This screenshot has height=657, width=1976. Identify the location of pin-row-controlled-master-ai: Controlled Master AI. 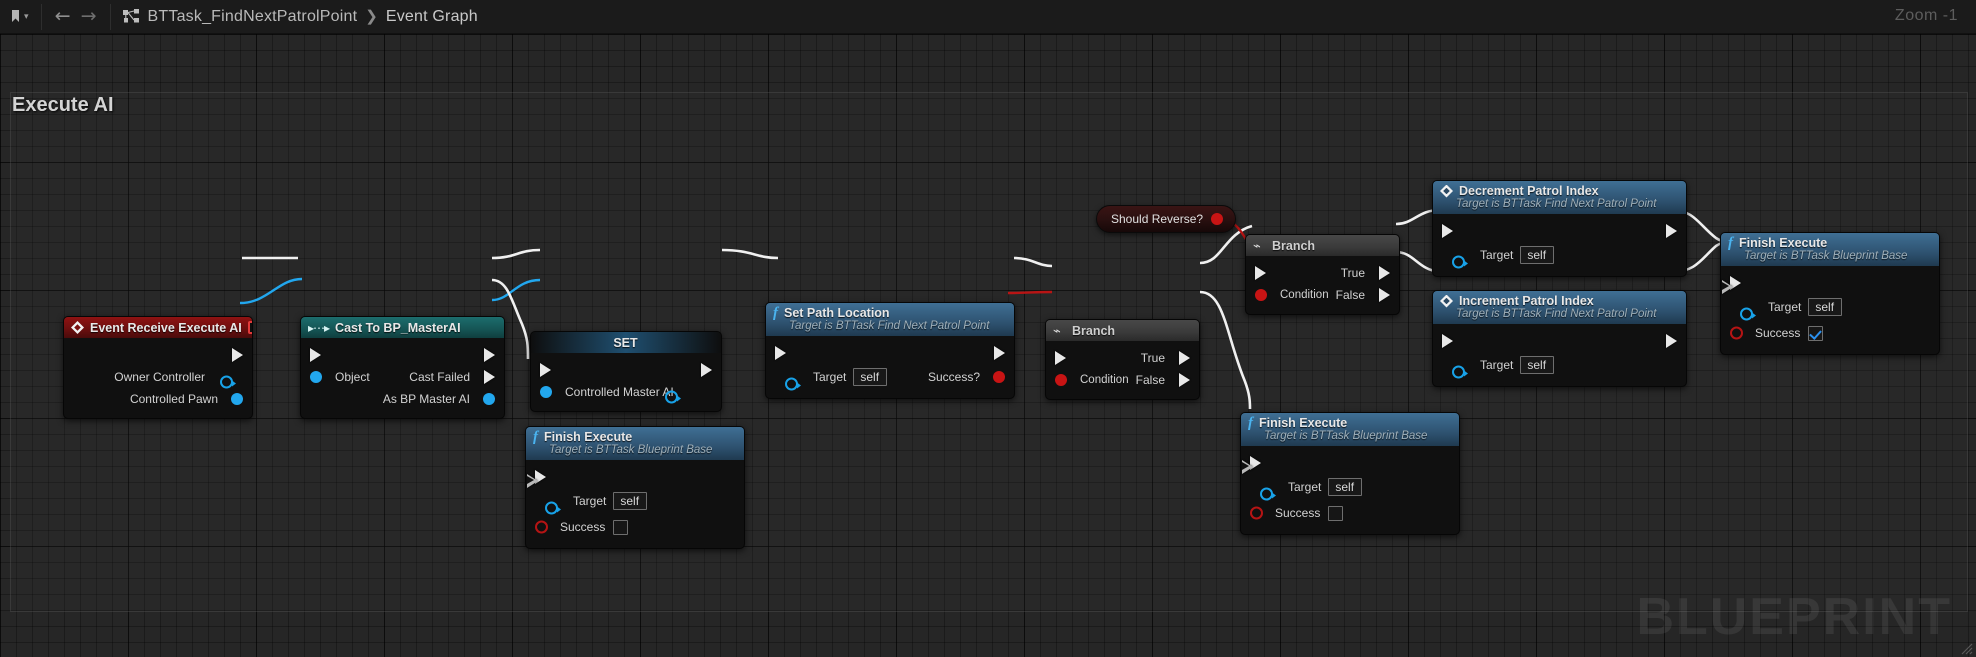
(626, 392).